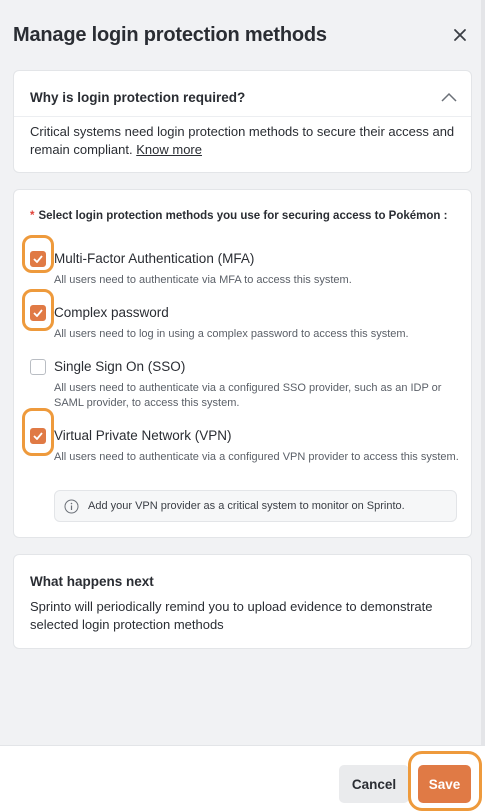  I want to click on chevron-up-icon, so click(449, 97).